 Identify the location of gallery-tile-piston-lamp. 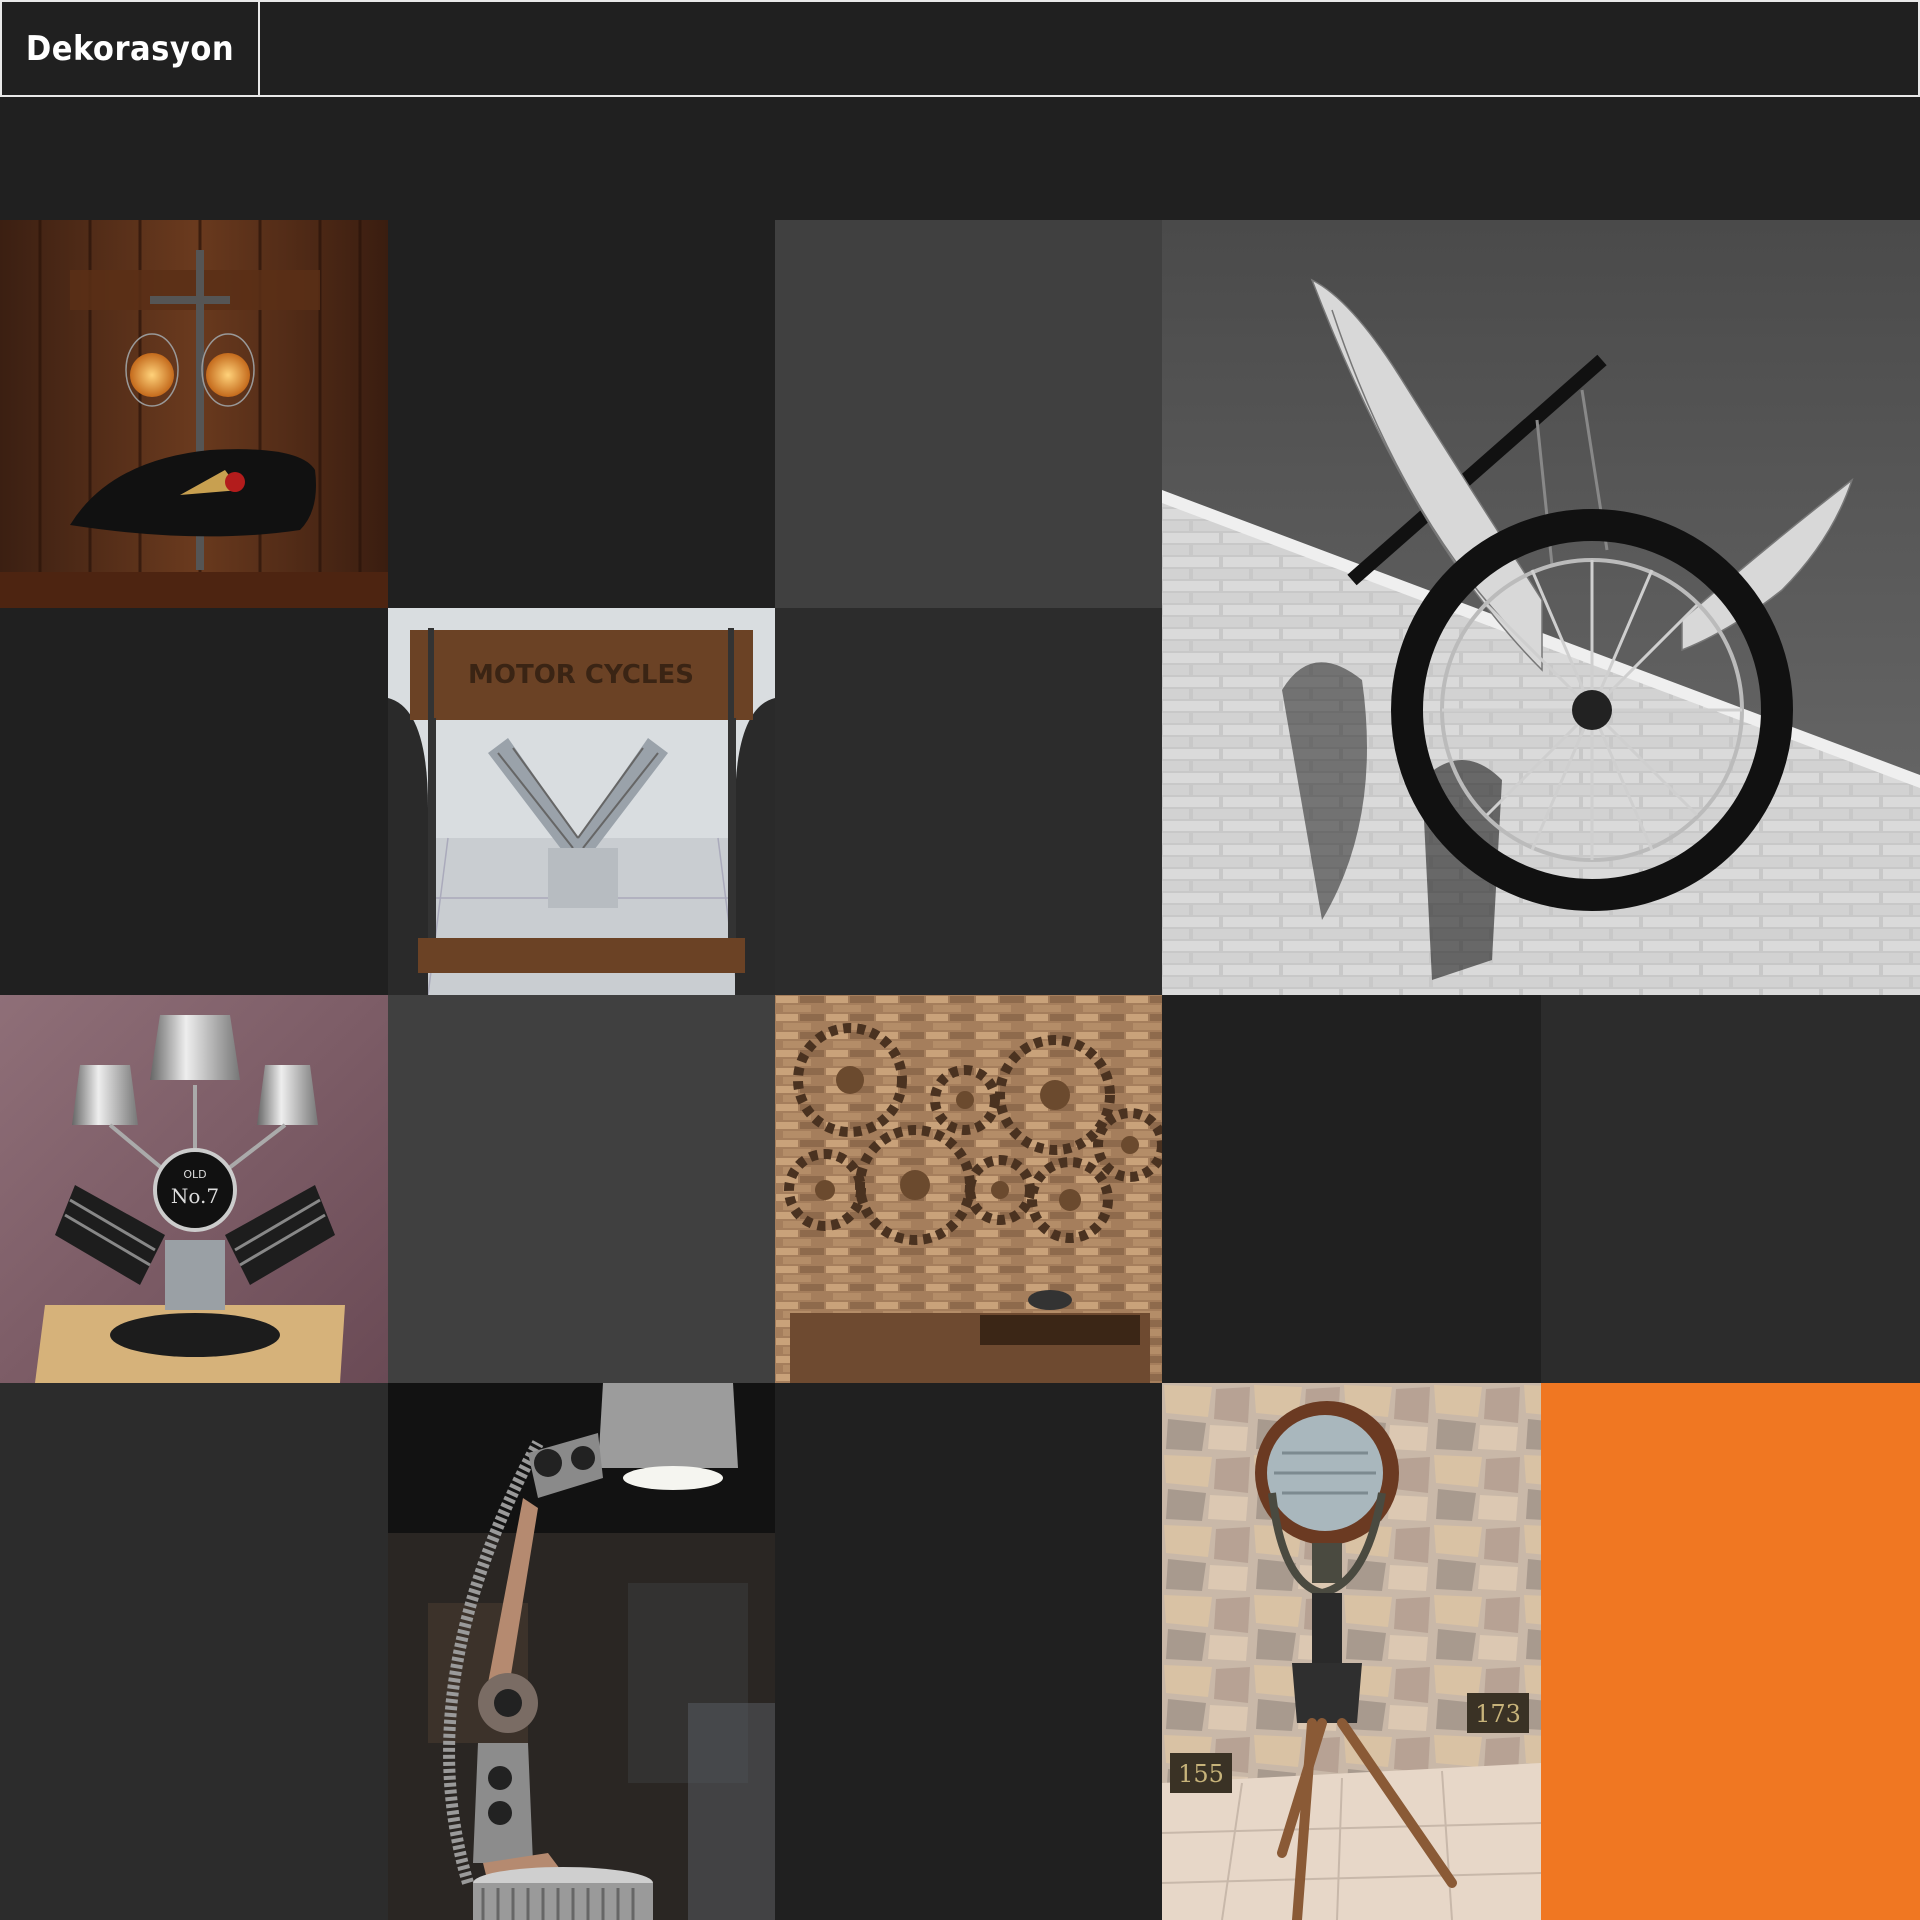
(581, 1651).